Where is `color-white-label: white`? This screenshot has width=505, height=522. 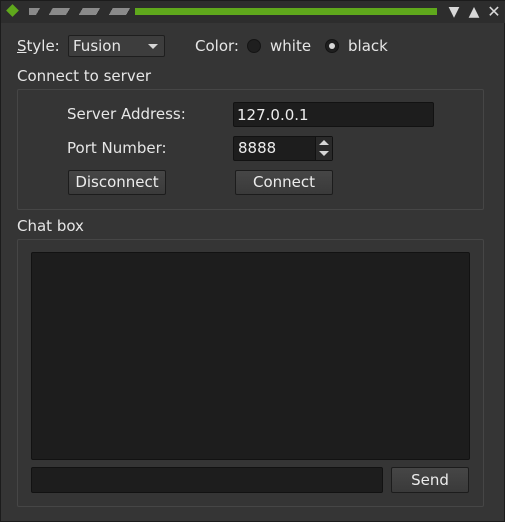
color-white-label: white is located at coordinates (290, 46).